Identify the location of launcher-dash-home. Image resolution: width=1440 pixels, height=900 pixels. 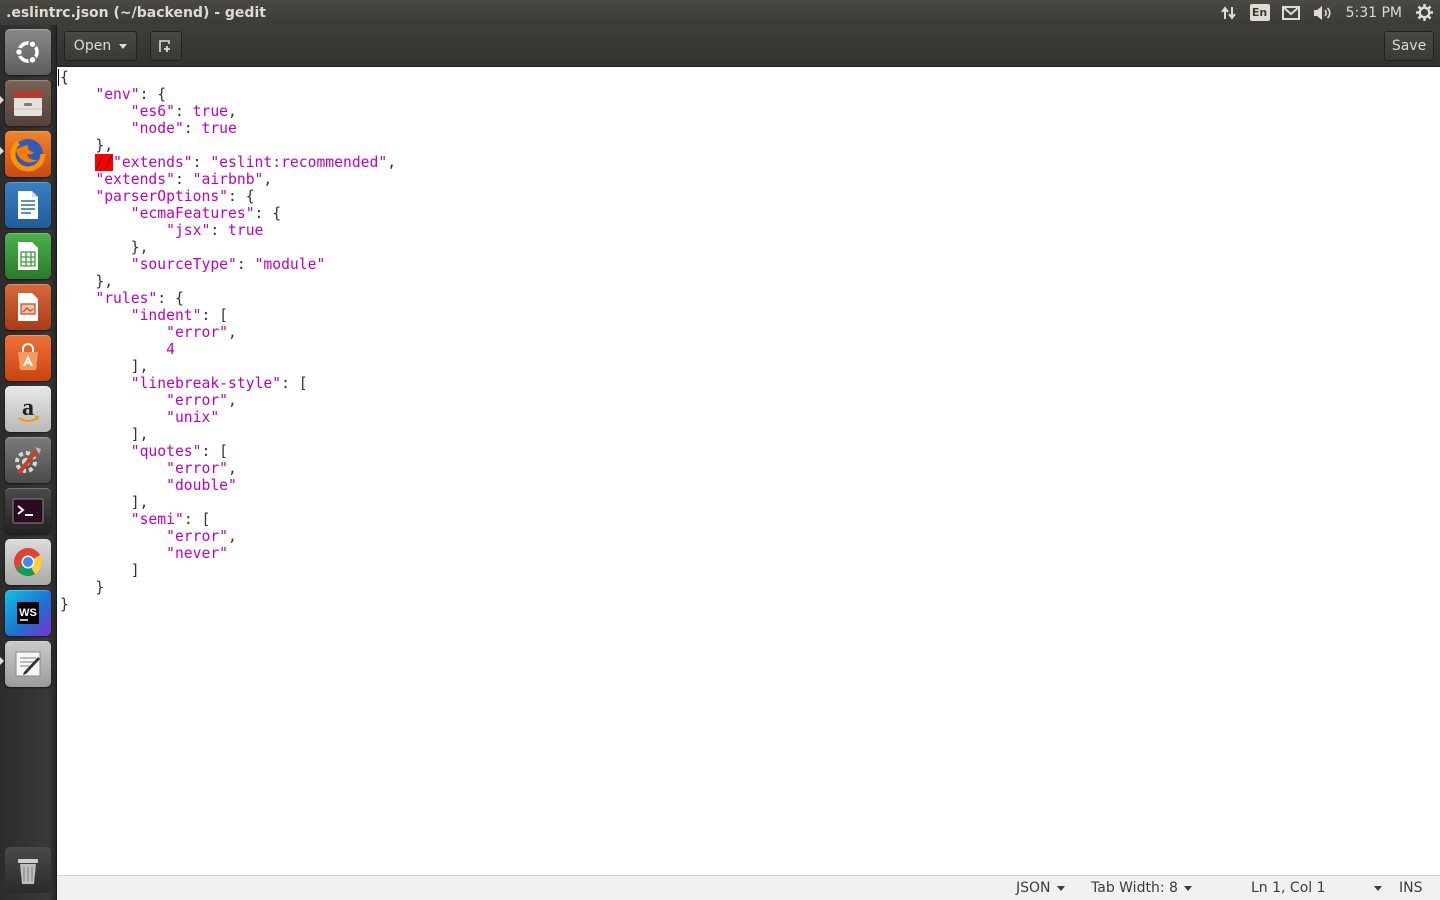
(28, 52).